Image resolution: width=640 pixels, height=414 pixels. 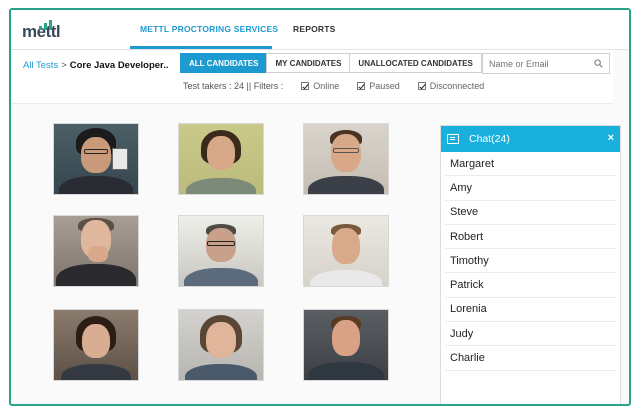 I want to click on disconnected-label: Disconnected, so click(x=457, y=86).